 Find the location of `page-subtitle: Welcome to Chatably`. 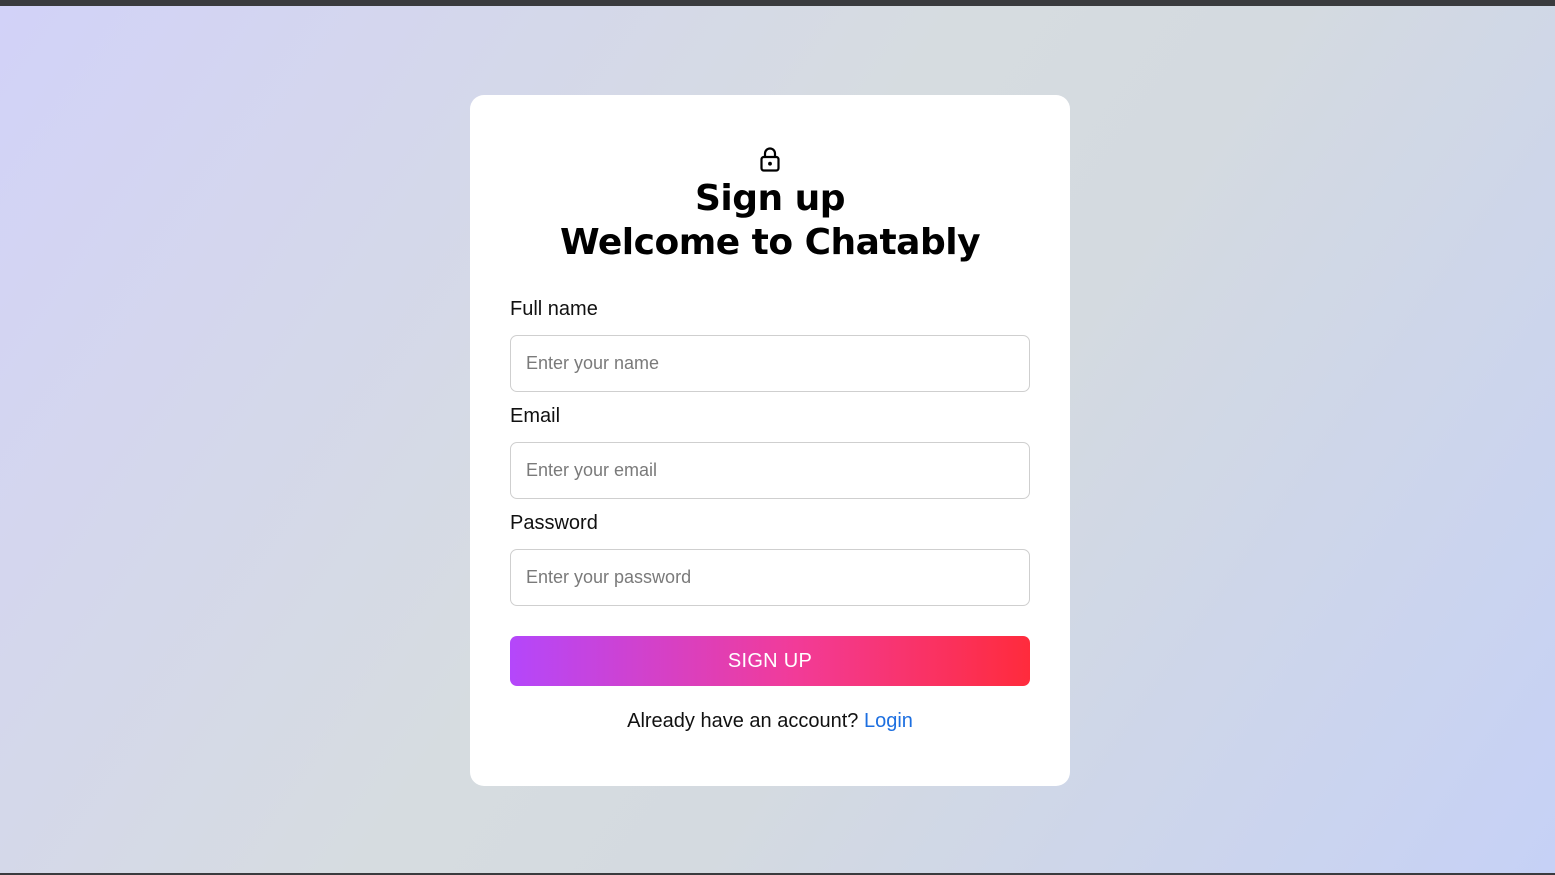

page-subtitle: Welcome to Chatably is located at coordinates (770, 242).